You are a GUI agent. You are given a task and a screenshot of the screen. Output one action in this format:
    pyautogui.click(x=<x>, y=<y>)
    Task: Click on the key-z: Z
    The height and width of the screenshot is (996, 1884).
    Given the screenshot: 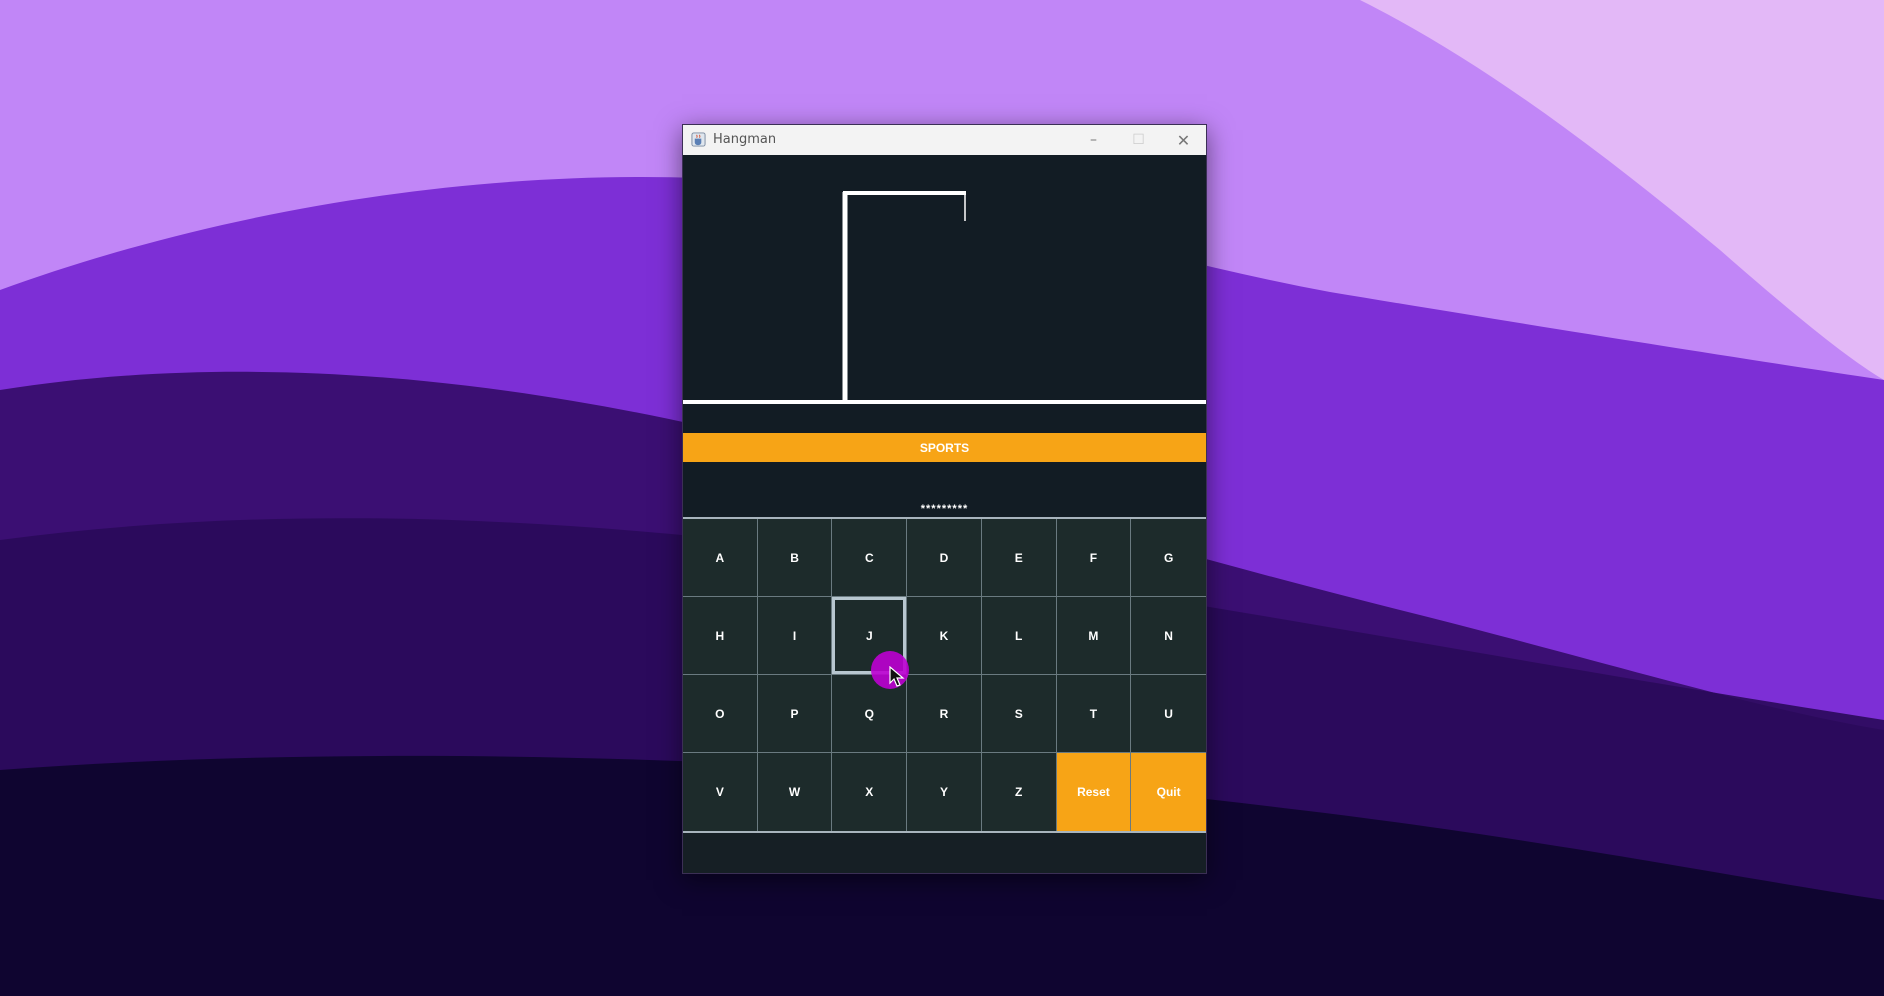 What is the action you would take?
    pyautogui.click(x=1019, y=792)
    